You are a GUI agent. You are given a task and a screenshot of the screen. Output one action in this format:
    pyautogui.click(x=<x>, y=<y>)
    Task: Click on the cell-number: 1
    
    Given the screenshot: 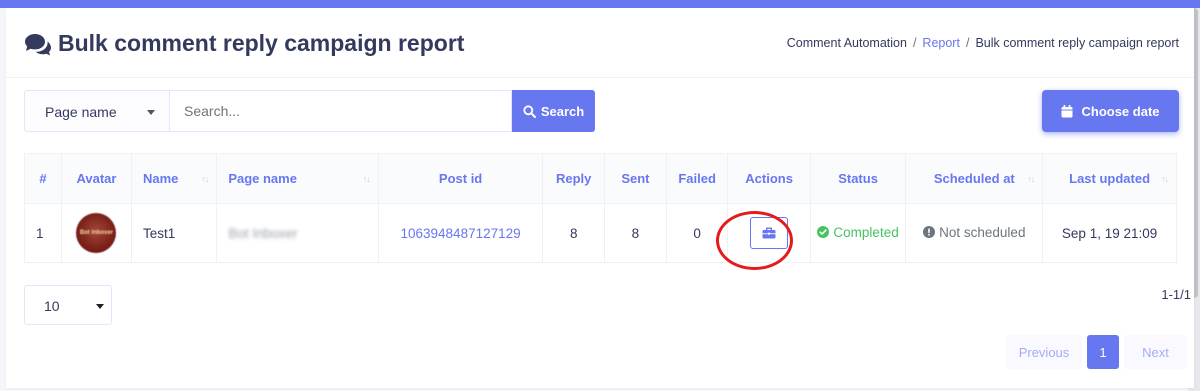 What is the action you would take?
    pyautogui.click(x=43, y=233)
    